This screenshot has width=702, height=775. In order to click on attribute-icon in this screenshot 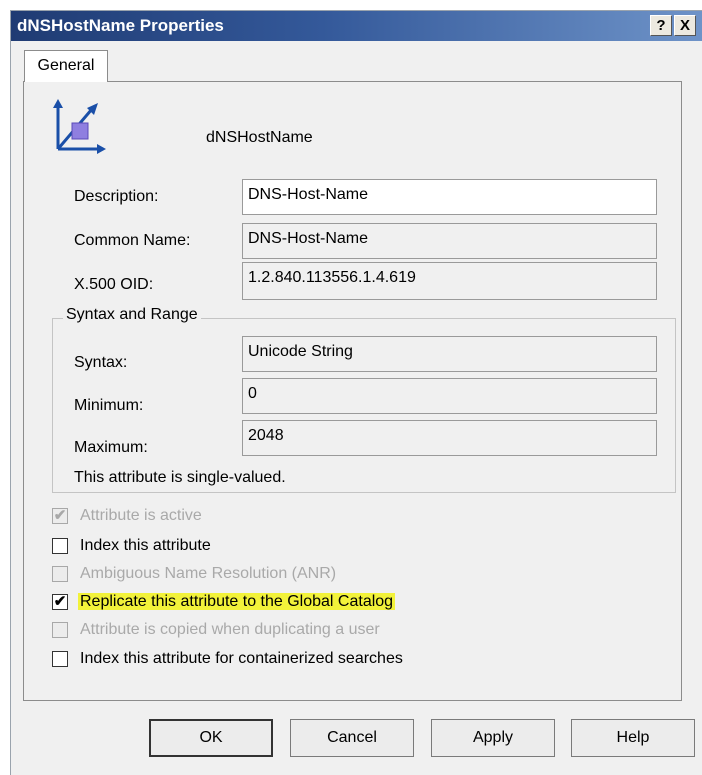, I will do `click(79, 126)`.